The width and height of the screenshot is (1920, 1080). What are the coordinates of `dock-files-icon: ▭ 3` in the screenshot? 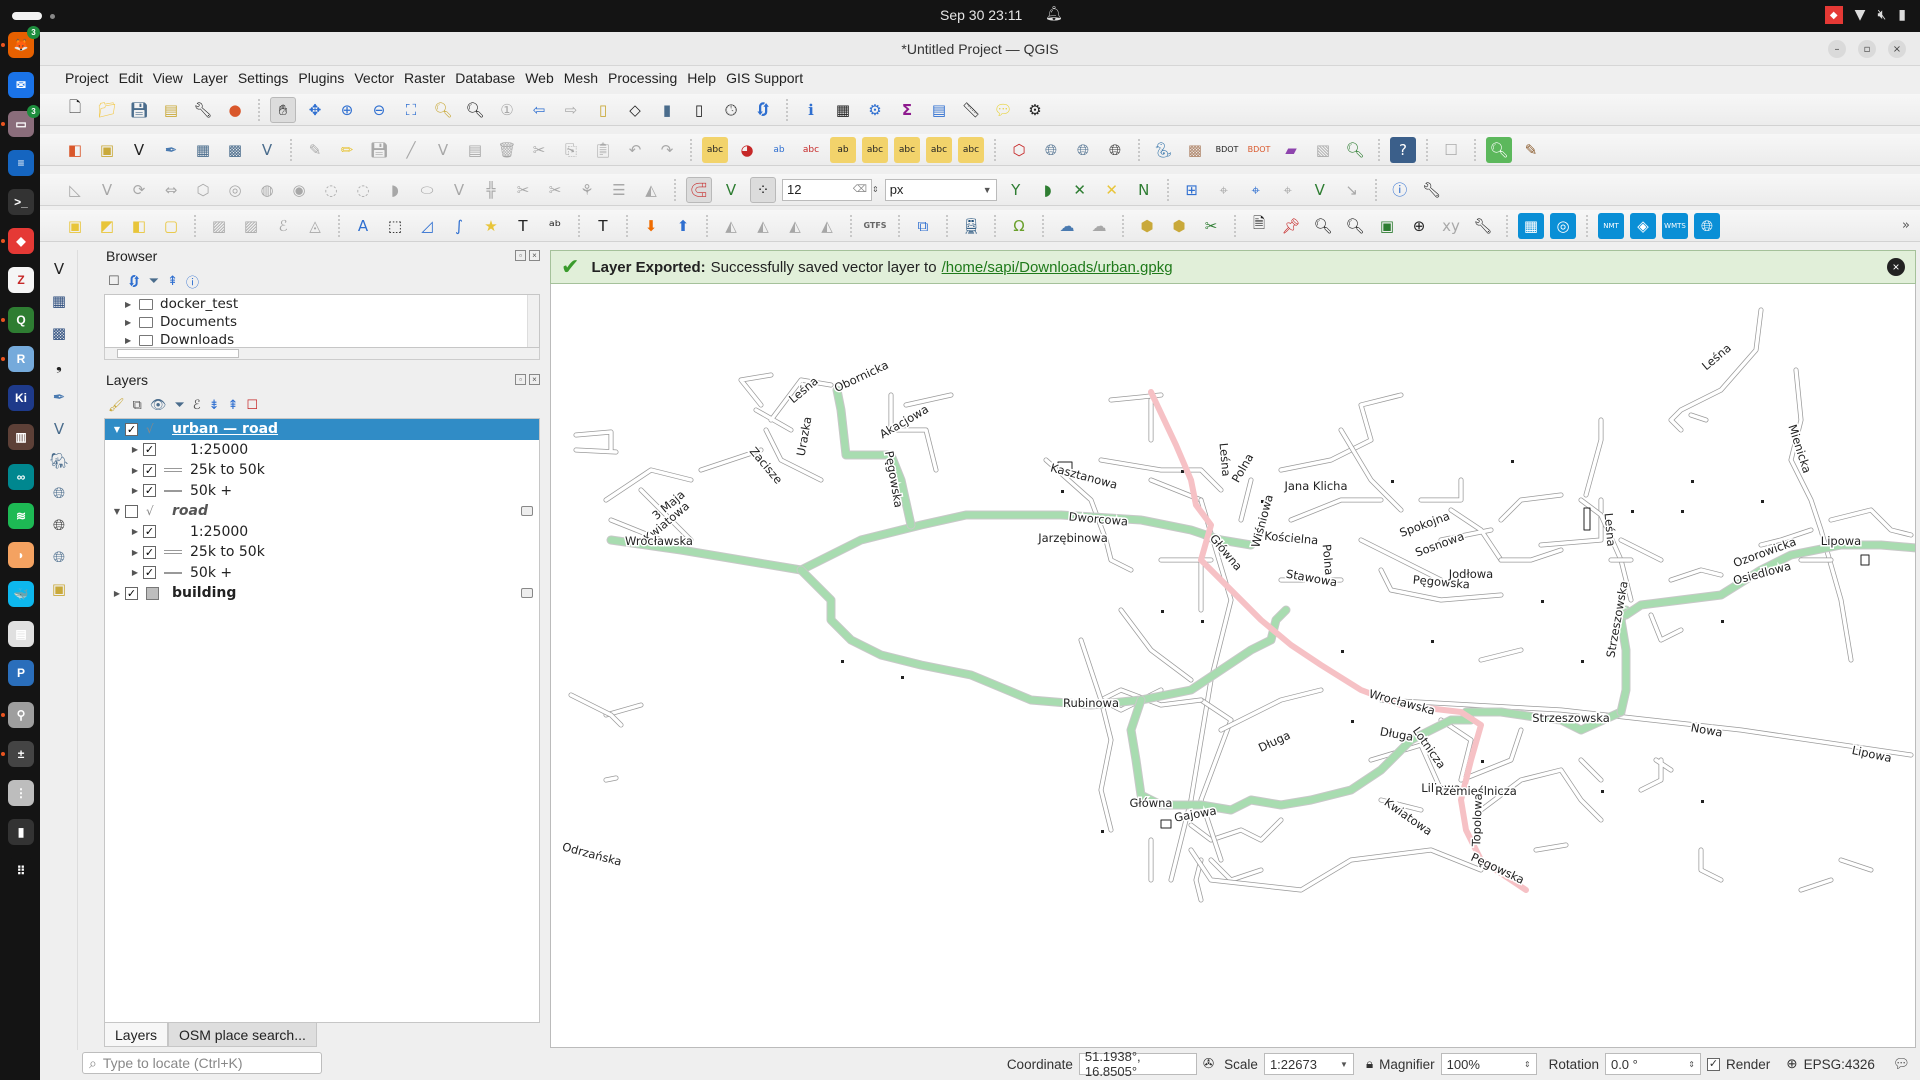 It's located at (20, 121).